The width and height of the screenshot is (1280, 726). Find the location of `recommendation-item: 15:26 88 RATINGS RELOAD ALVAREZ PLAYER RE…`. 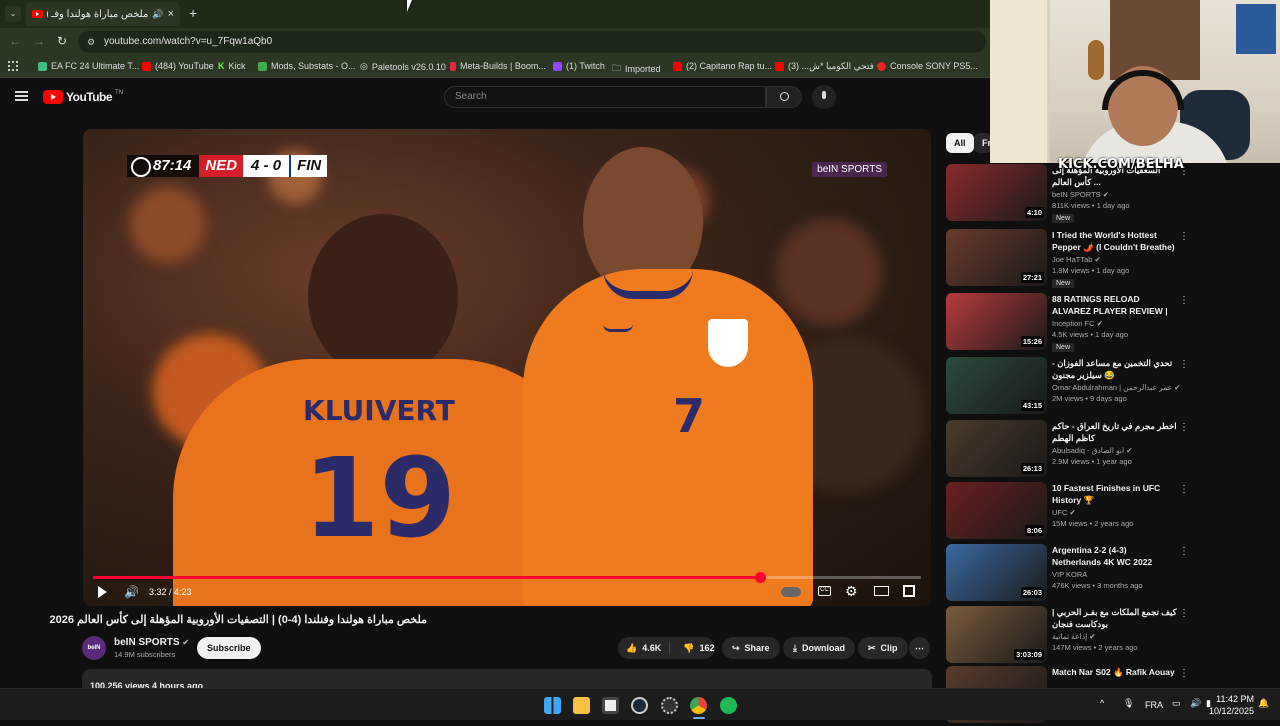

recommendation-item: 15:26 88 RATINGS RELOAD ALVAREZ PLAYER RE… is located at coordinates (1096, 323).